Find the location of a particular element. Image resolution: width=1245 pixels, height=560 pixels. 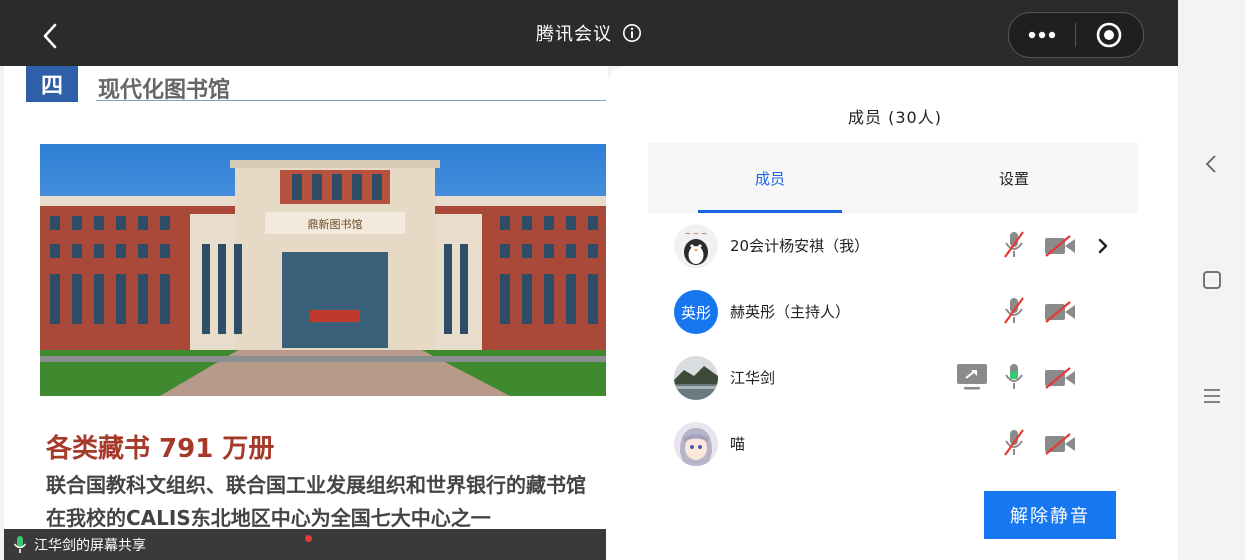

nav-home-icon is located at coordinates (1212, 280).